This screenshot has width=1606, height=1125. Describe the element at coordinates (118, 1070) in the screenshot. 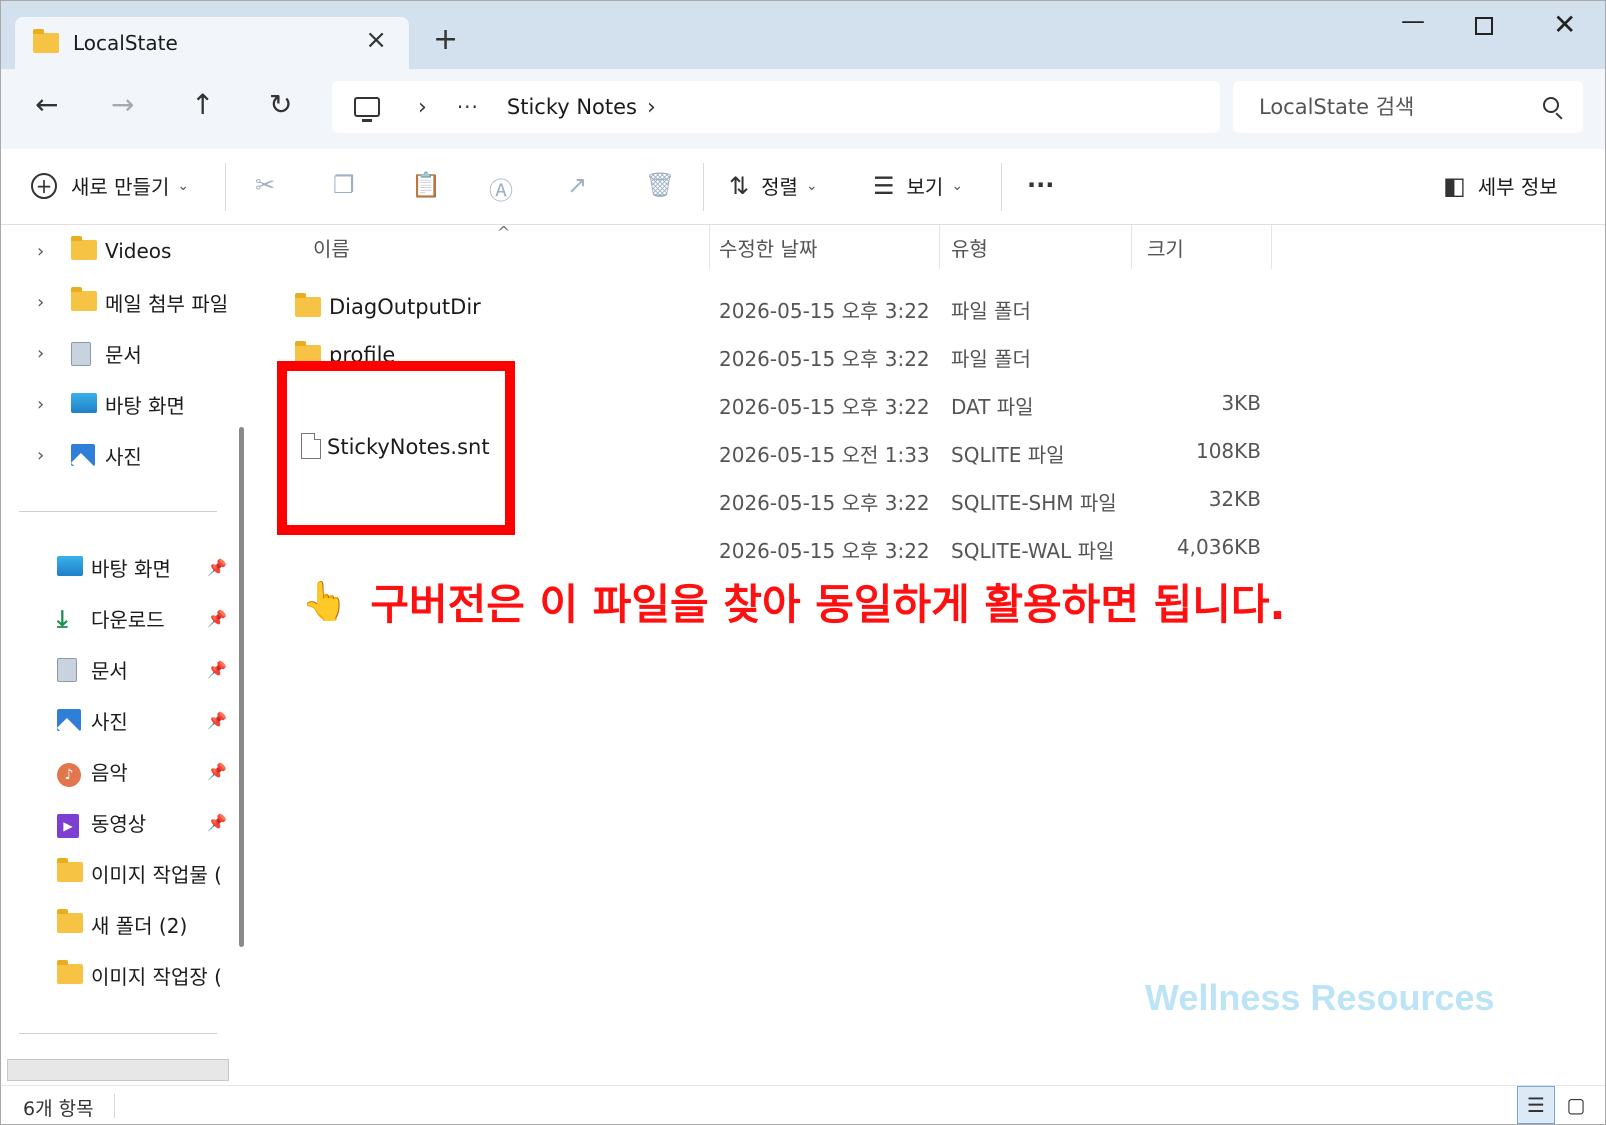

I see `sidebar-item-this-pc` at that location.